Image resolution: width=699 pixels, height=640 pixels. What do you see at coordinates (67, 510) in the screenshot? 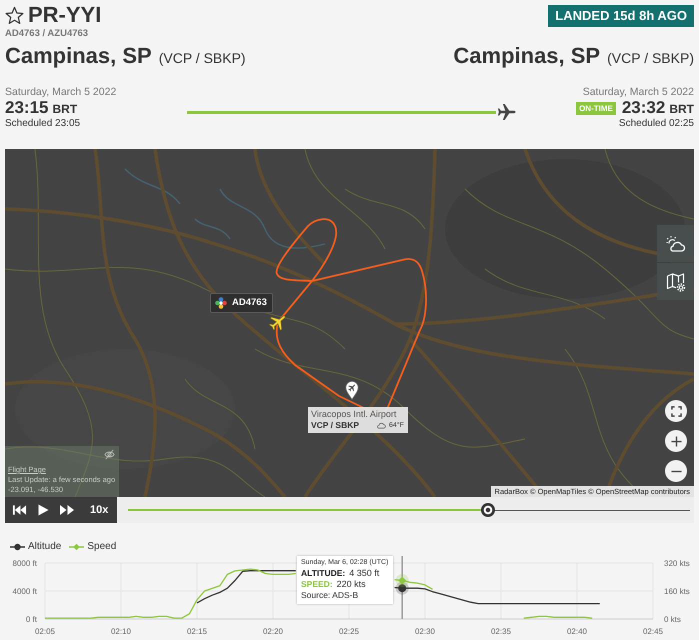
I see `fast-forward-icon` at bounding box center [67, 510].